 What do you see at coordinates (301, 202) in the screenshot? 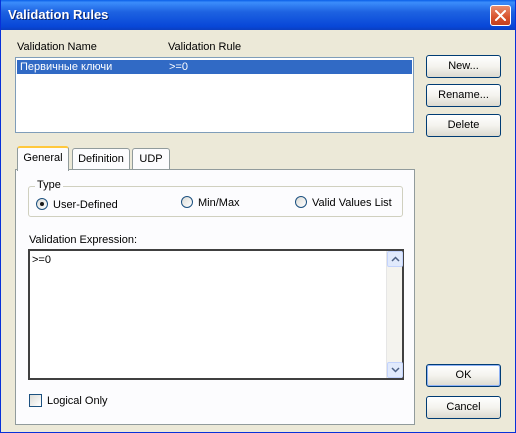
I see `radio-valid-values-list` at bounding box center [301, 202].